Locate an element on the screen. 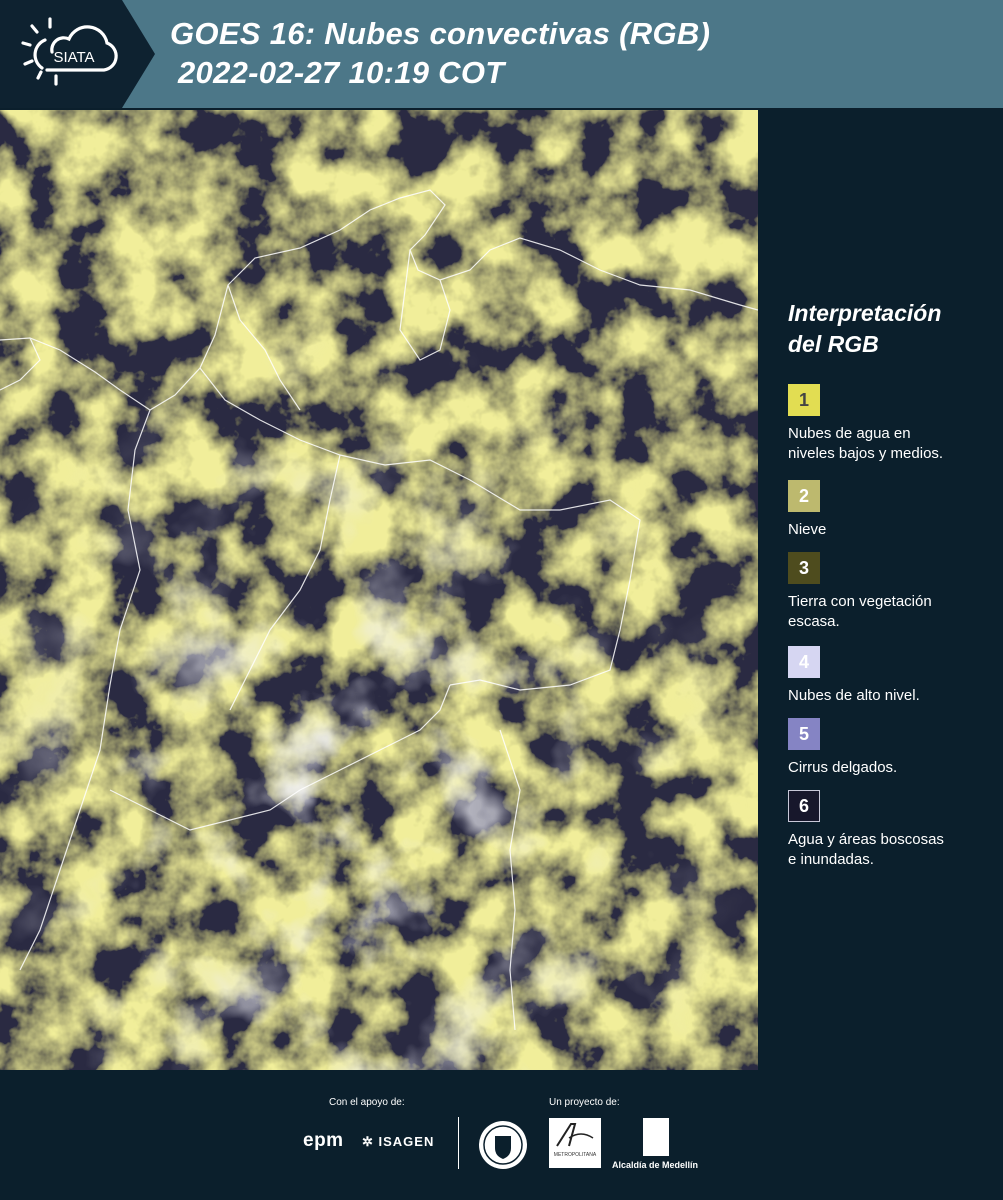 This screenshot has height=1200, width=1003. siata-logo-icon: SIATA is located at coordinates (69, 51).